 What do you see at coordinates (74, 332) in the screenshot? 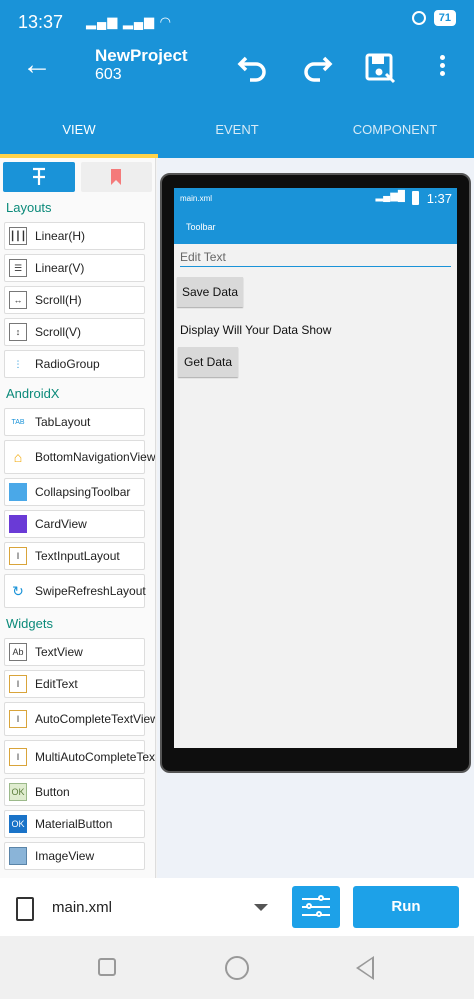
I see `palette-item-scroll-v: ↕ Scroll(V)` at bounding box center [74, 332].